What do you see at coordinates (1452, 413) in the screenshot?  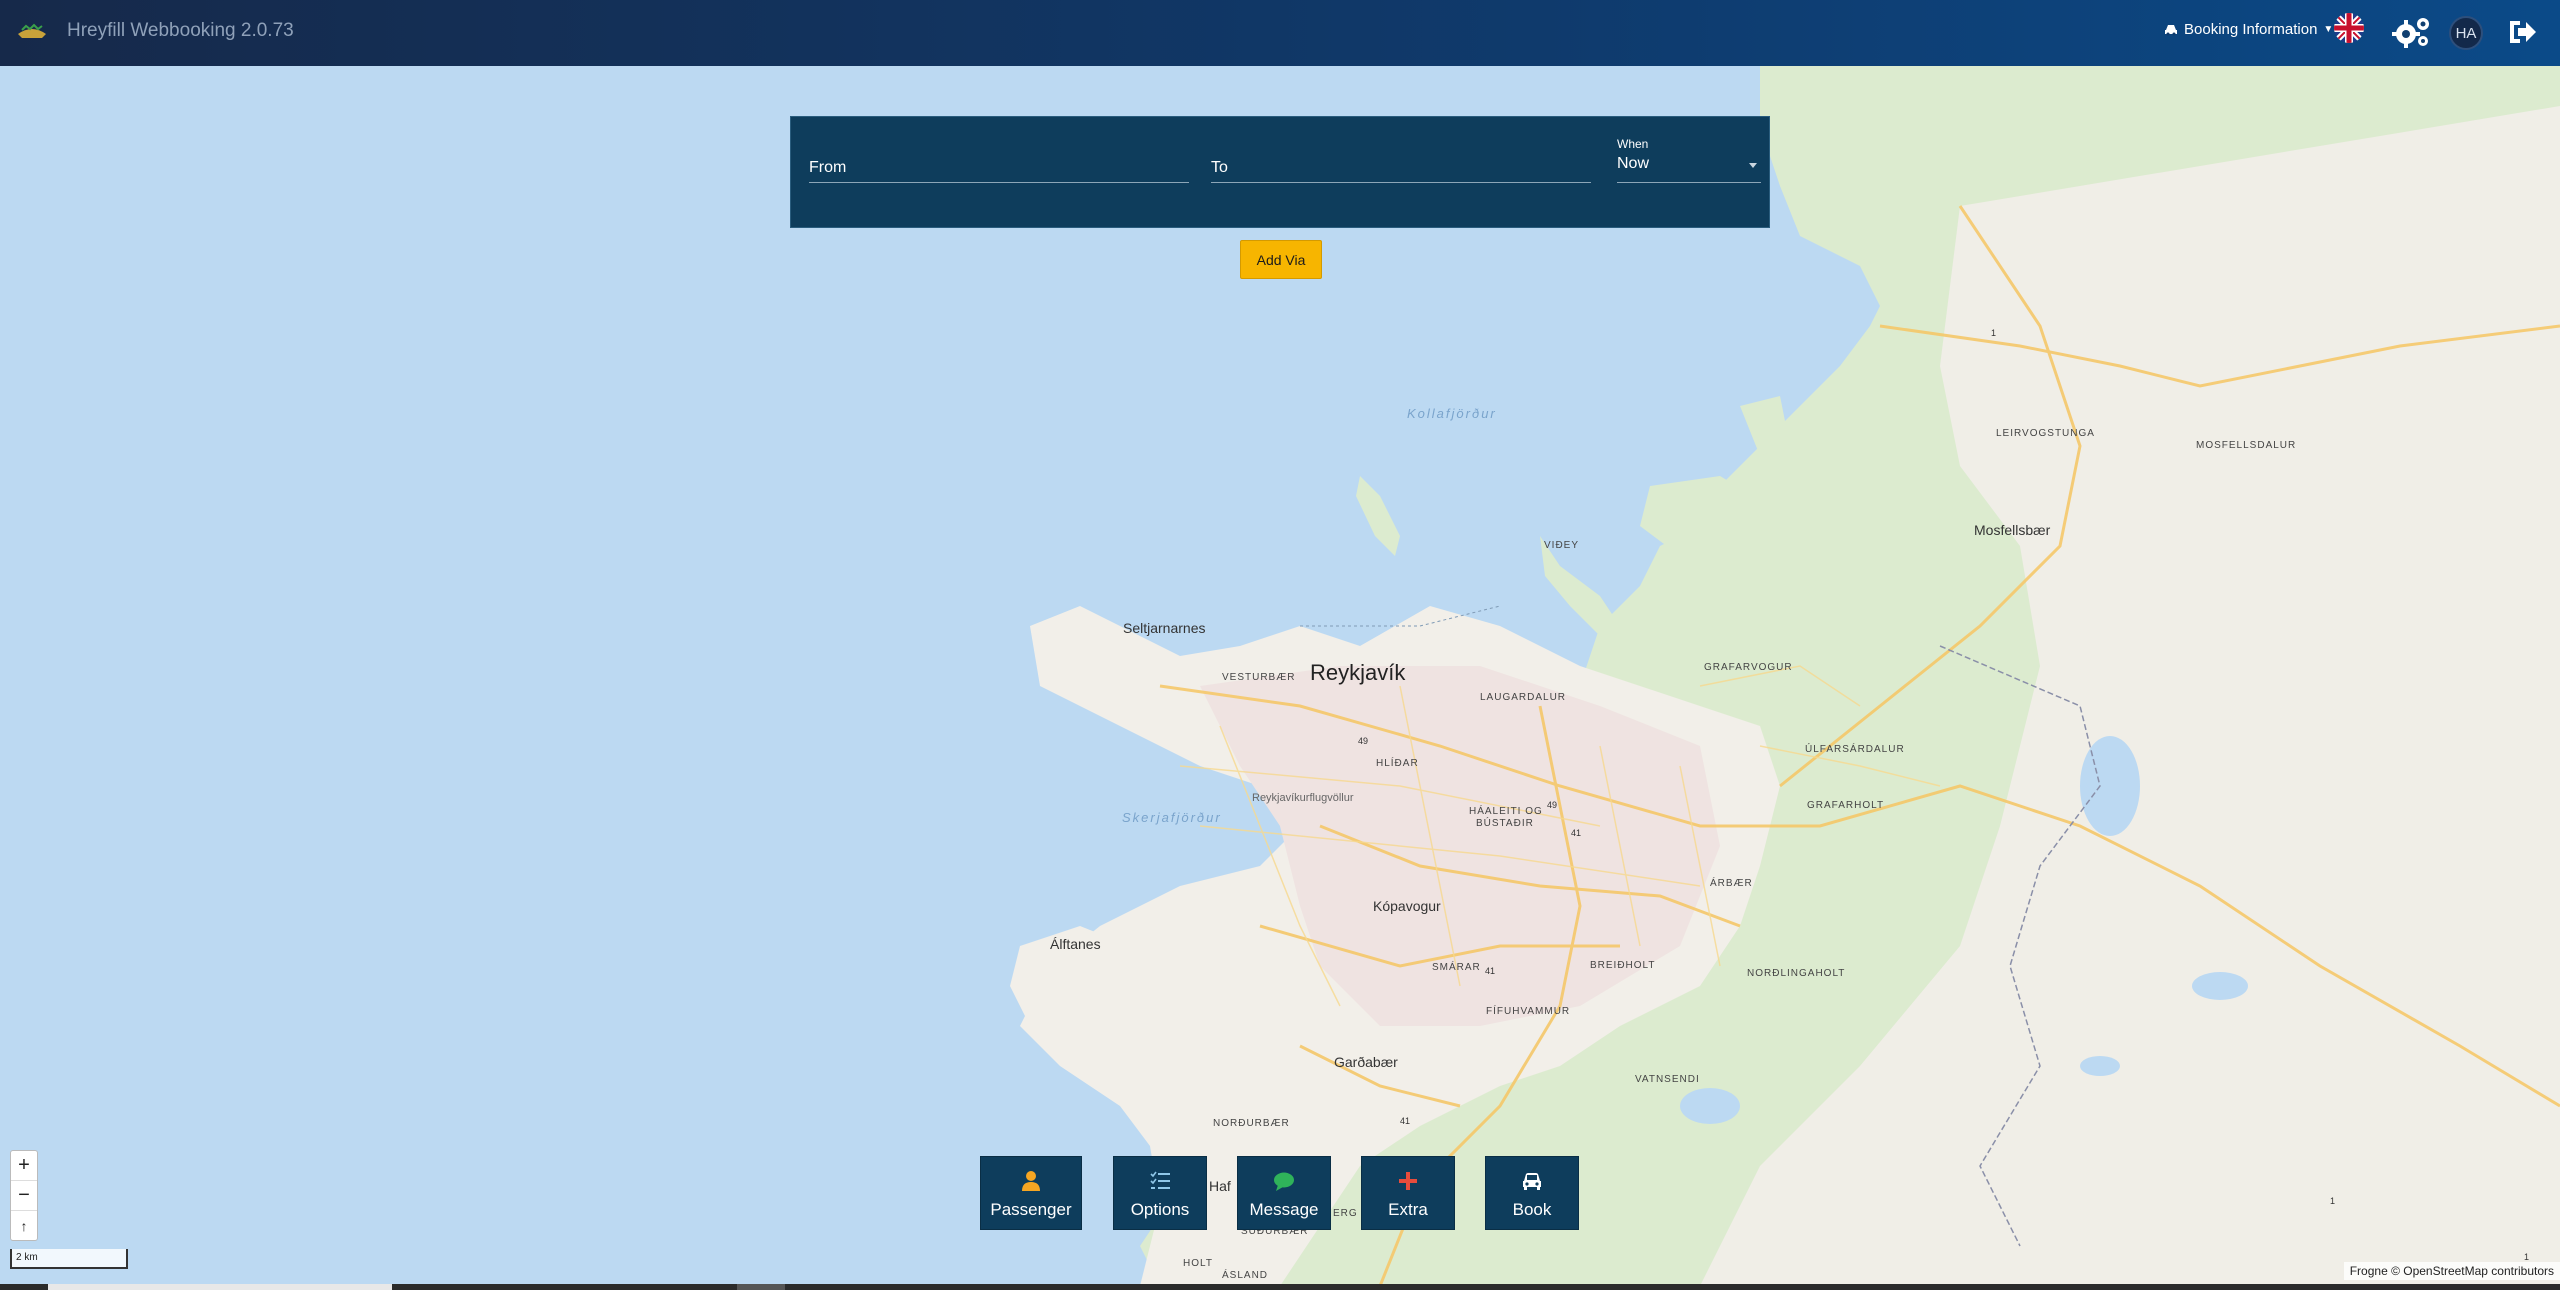 I see `map-label-kollafjordur: Kollafjörður` at bounding box center [1452, 413].